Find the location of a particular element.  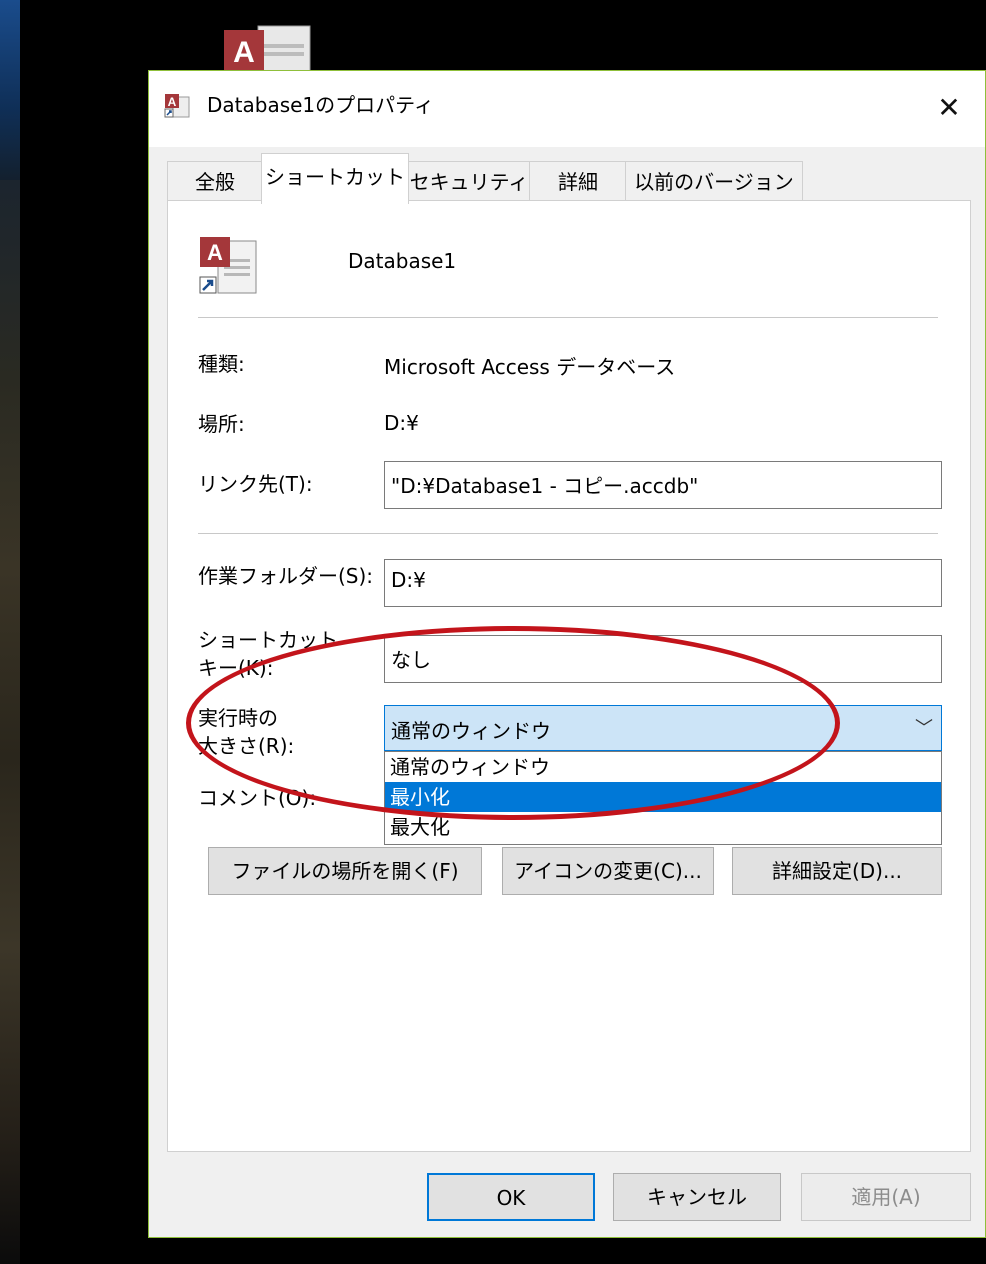

ok-button: OK is located at coordinates (511, 1197).